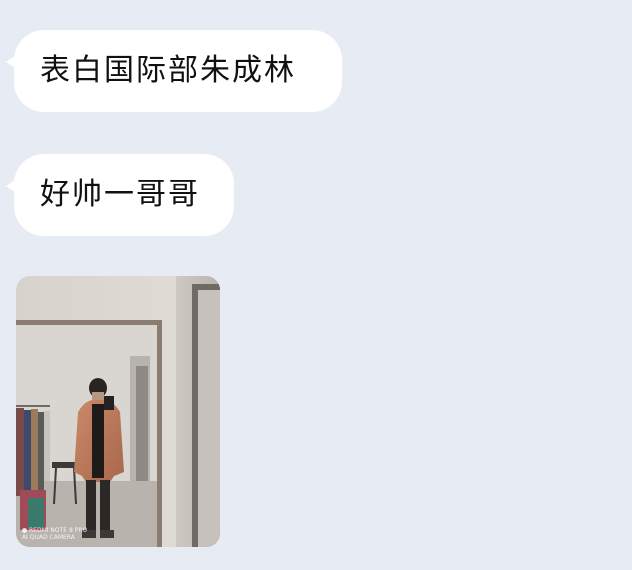 The width and height of the screenshot is (632, 570). Describe the element at coordinates (55, 534) in the screenshot. I see `camera-watermark: REDMI NOTE 8 PRO AI QUAD CAMERA` at that location.